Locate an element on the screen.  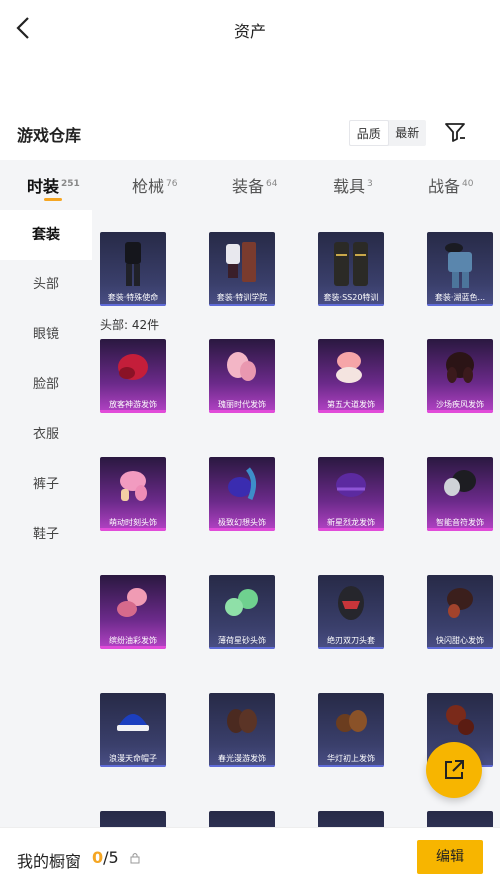
top-bar: 资产 is located at coordinates (250, 29).